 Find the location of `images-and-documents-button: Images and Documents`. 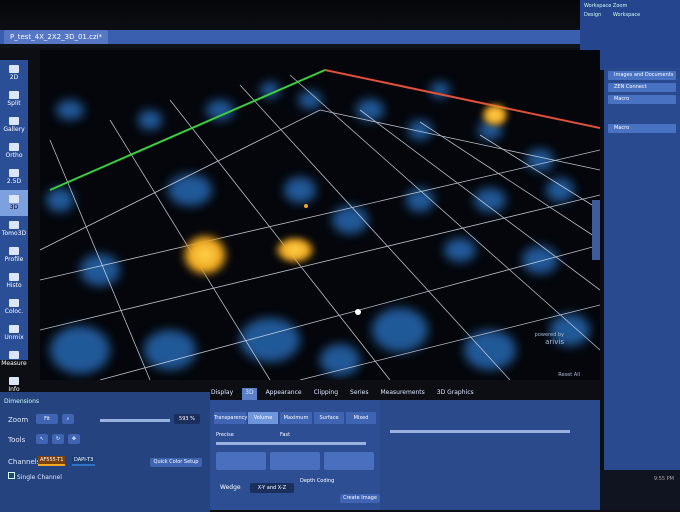

images-and-documents-button: Images and Documents is located at coordinates (642, 75).